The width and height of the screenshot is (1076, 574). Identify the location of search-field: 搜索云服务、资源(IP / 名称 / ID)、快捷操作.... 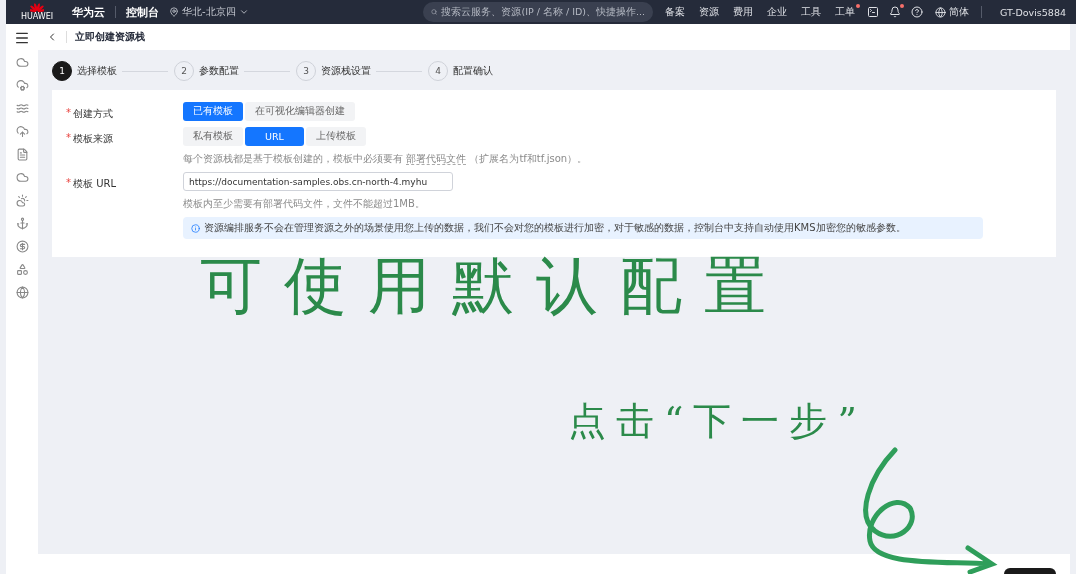
(538, 12).